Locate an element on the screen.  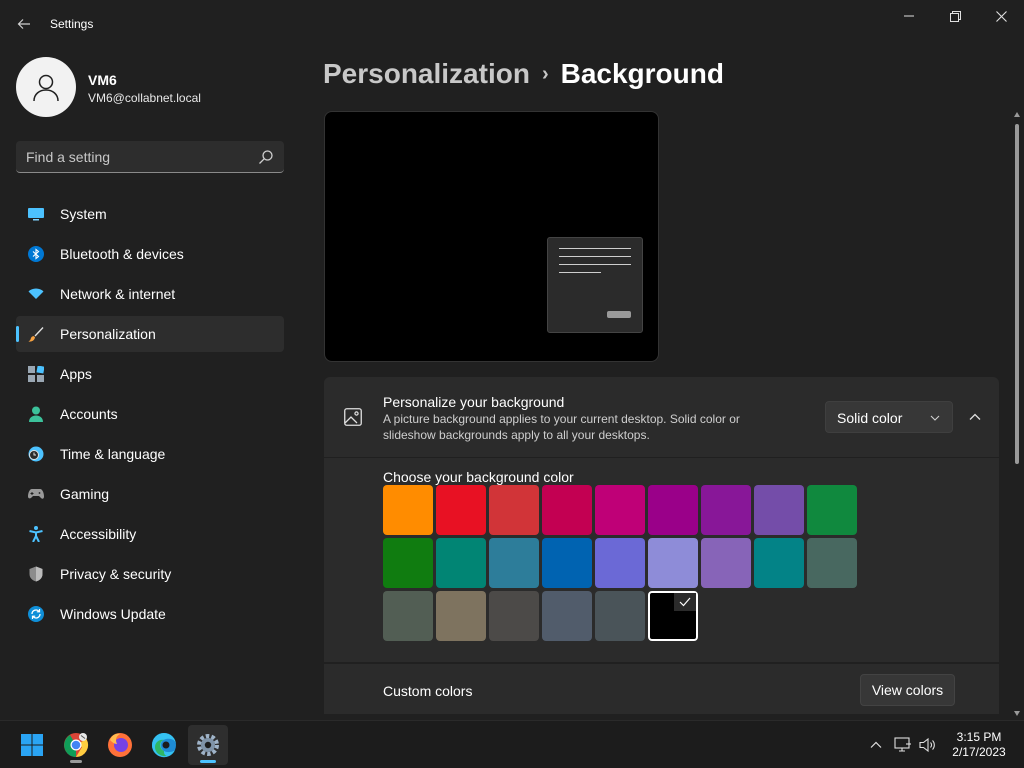
chrome-icon is located at coordinates (76, 745).